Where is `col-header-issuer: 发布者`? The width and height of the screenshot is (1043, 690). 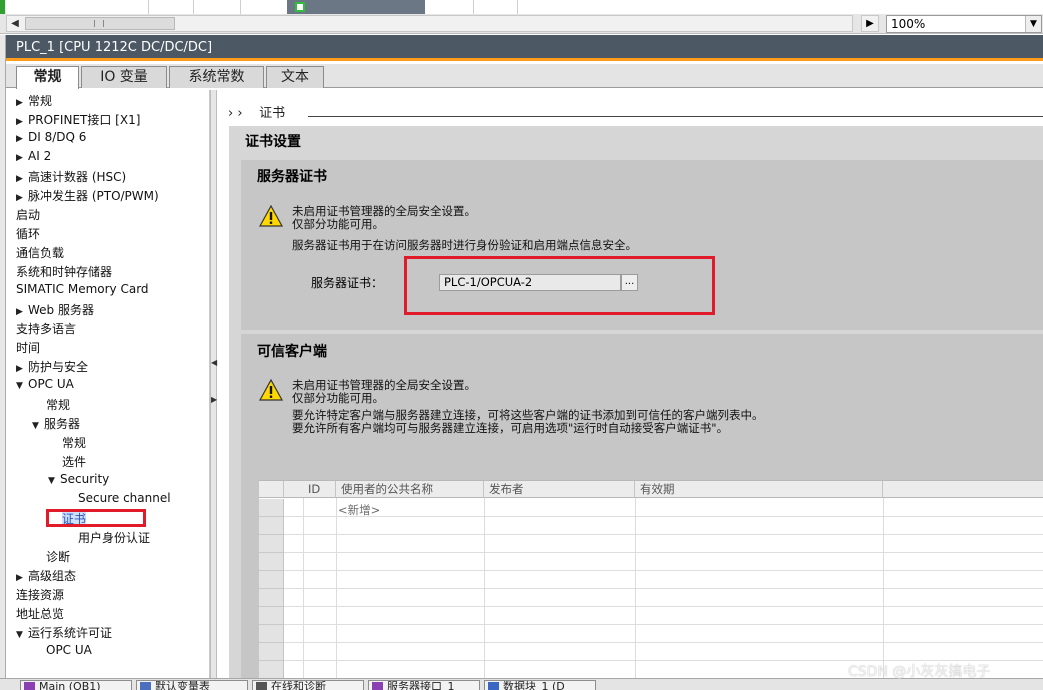 col-header-issuer: 发布者 is located at coordinates (559, 489).